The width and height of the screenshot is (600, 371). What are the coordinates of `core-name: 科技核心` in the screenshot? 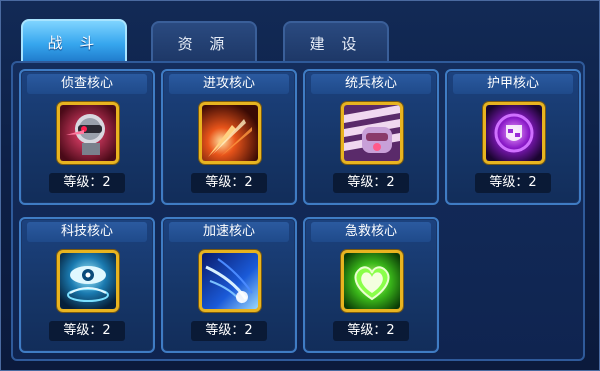 It's located at (86, 231).